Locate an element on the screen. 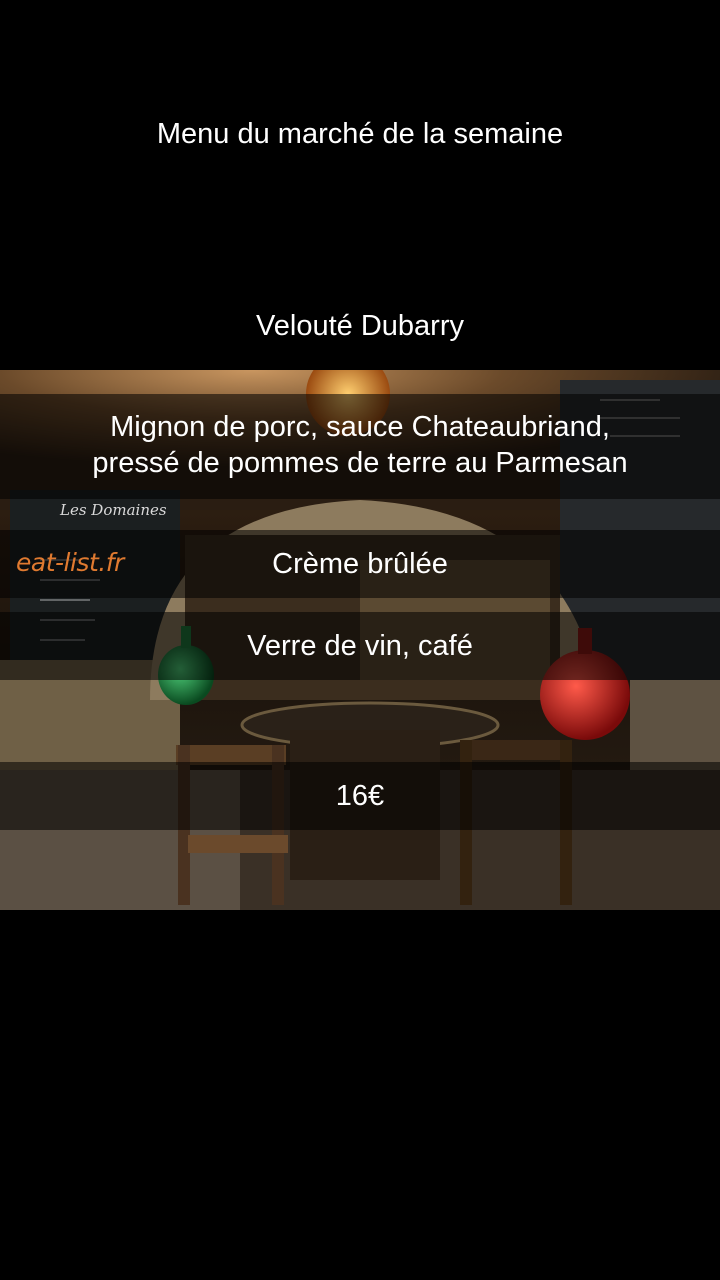  watermark-logo: eat-list.fr is located at coordinates (70, 562).